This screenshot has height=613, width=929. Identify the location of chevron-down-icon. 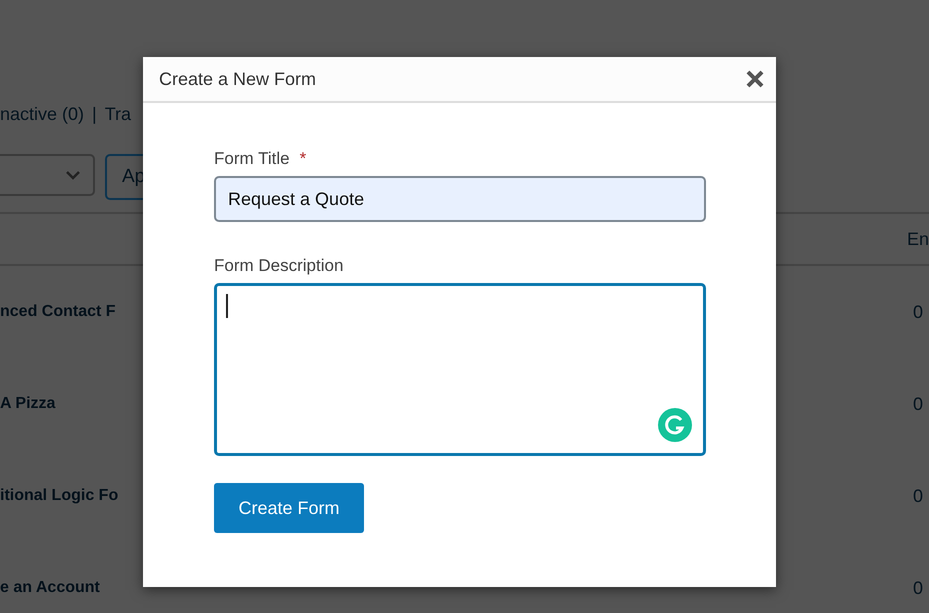
(73, 175).